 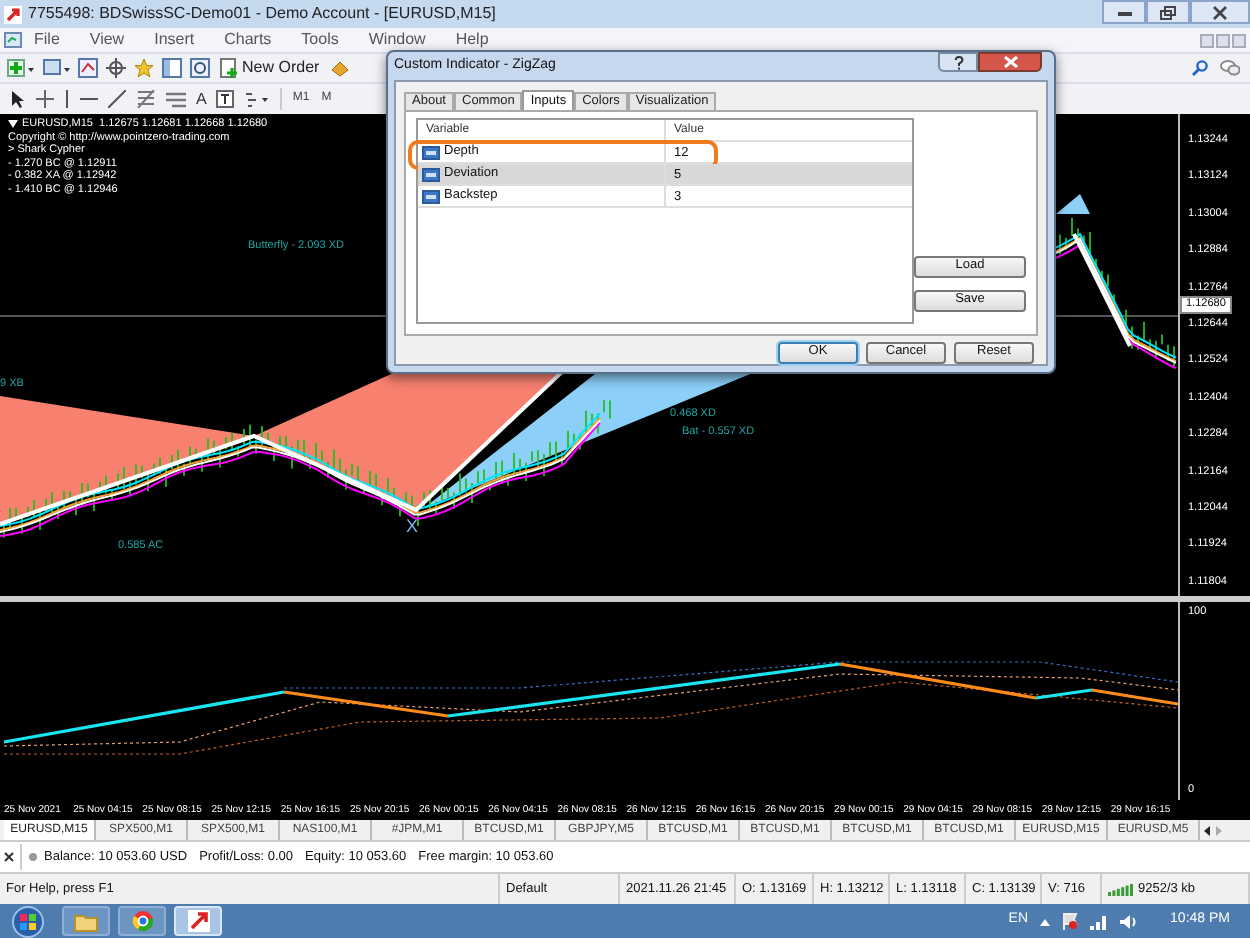 I want to click on minimize-button, so click(x=1124, y=12).